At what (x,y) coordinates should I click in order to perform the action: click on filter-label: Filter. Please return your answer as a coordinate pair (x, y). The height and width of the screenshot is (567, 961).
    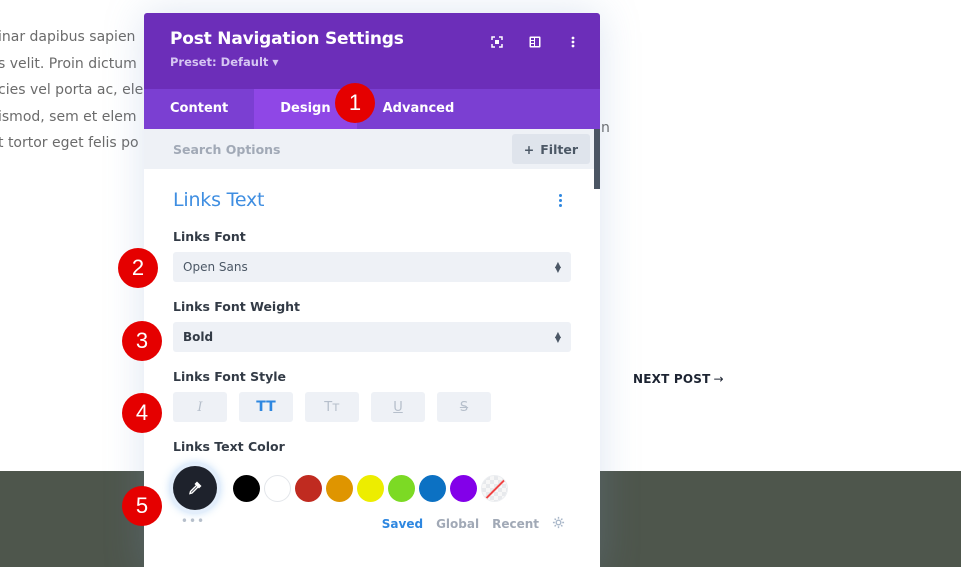
    Looking at the image, I should click on (559, 149).